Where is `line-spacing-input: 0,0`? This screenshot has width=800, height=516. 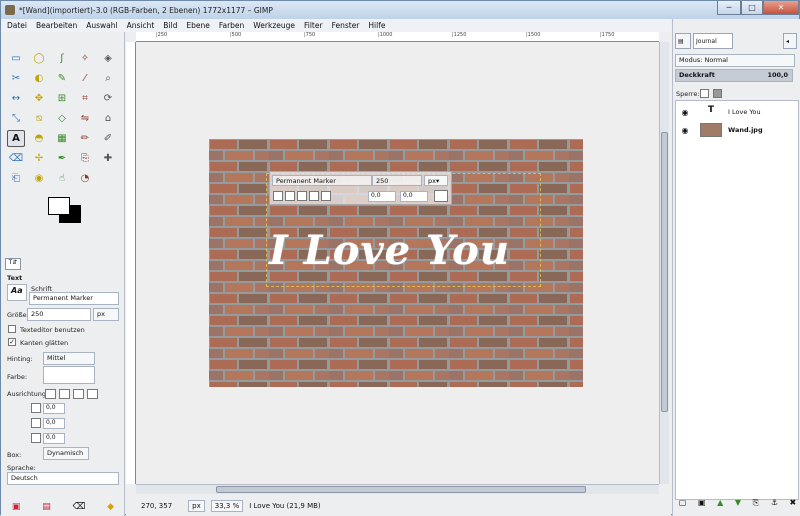
line-spacing-input: 0,0 is located at coordinates (54, 423).